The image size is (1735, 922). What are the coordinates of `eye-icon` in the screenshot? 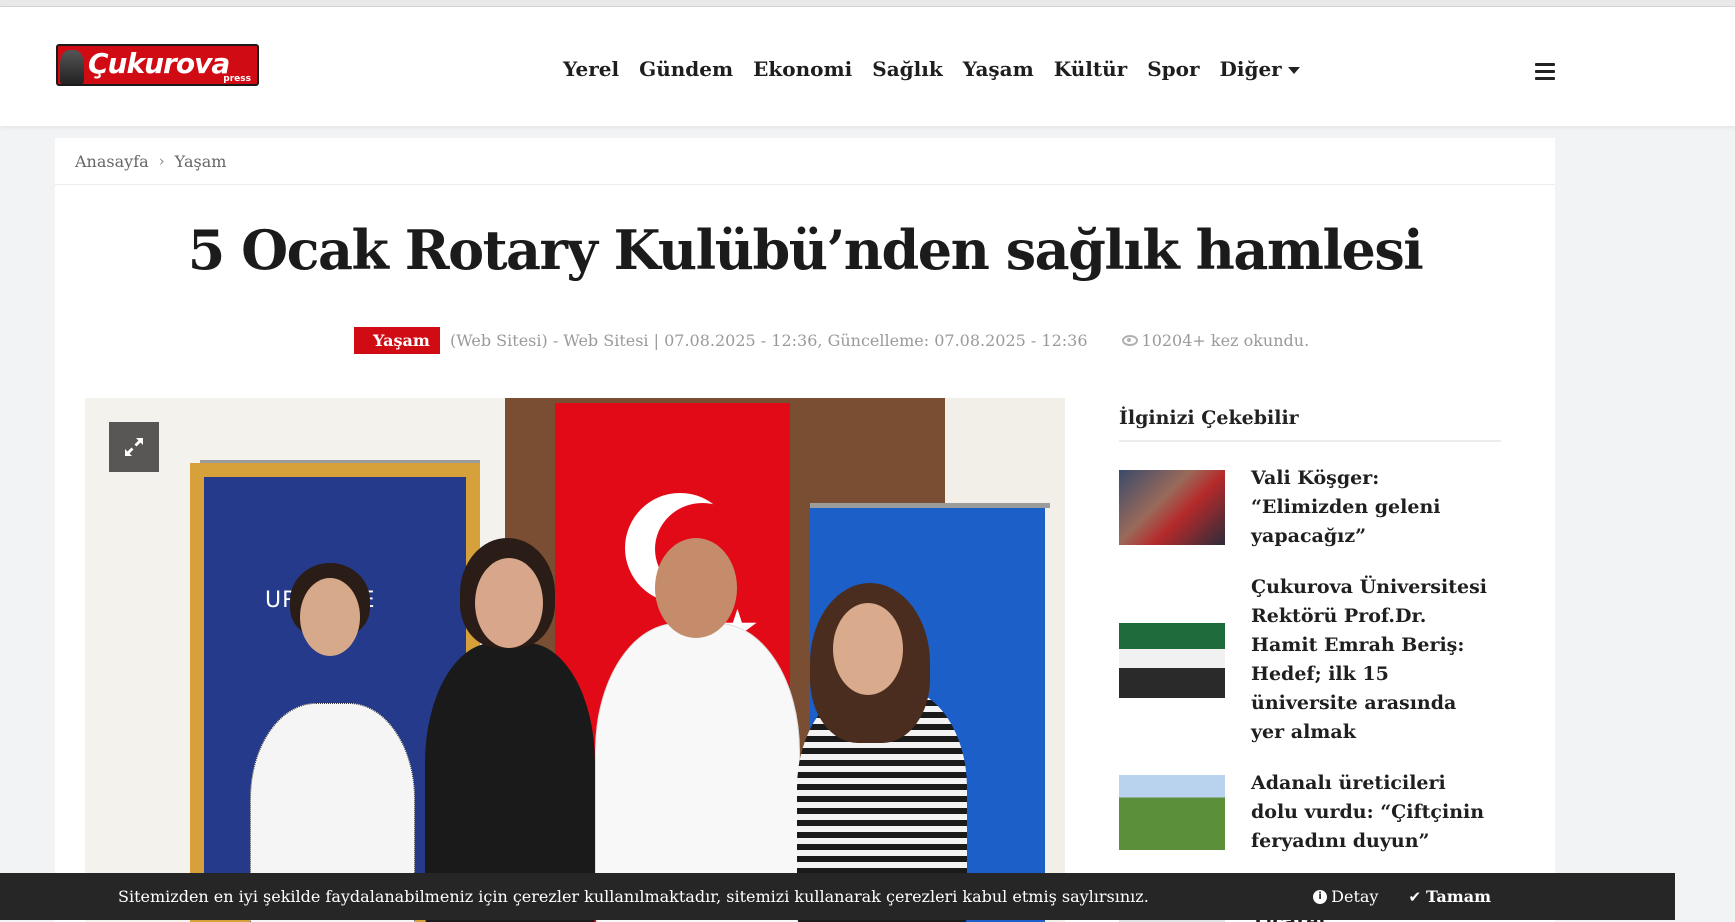 It's located at (1129, 340).